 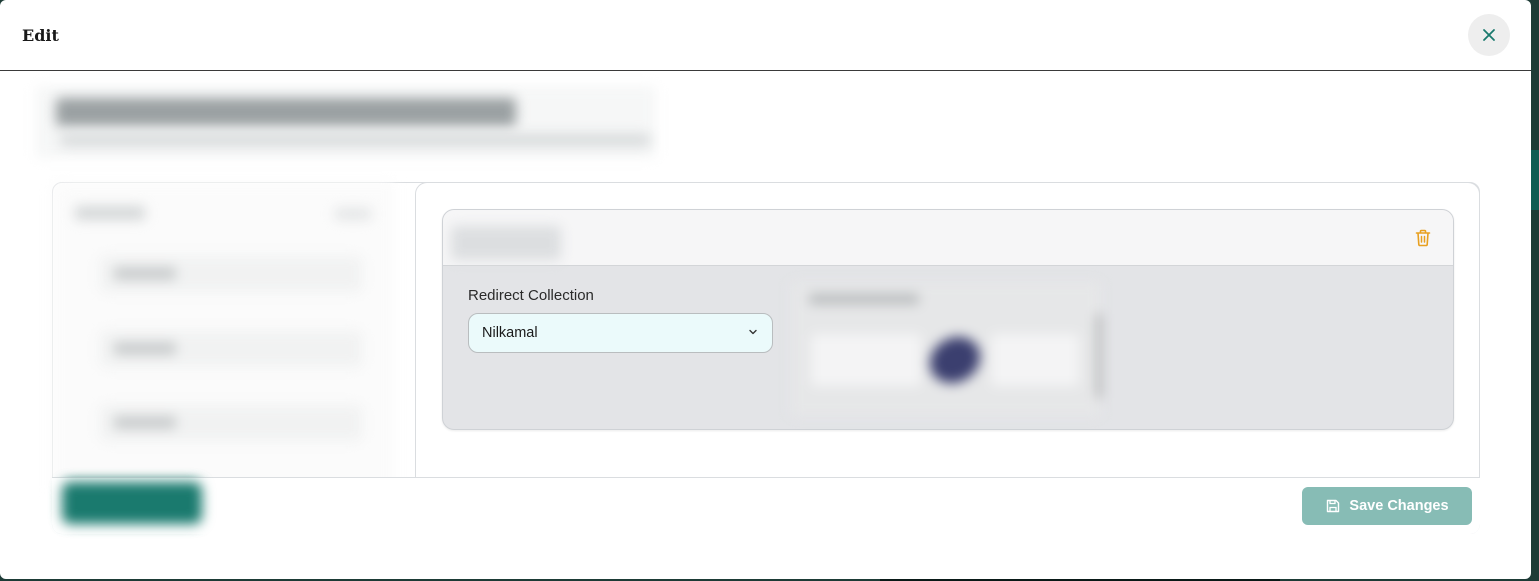 I want to click on blurred-subheading, so click(x=355, y=140).